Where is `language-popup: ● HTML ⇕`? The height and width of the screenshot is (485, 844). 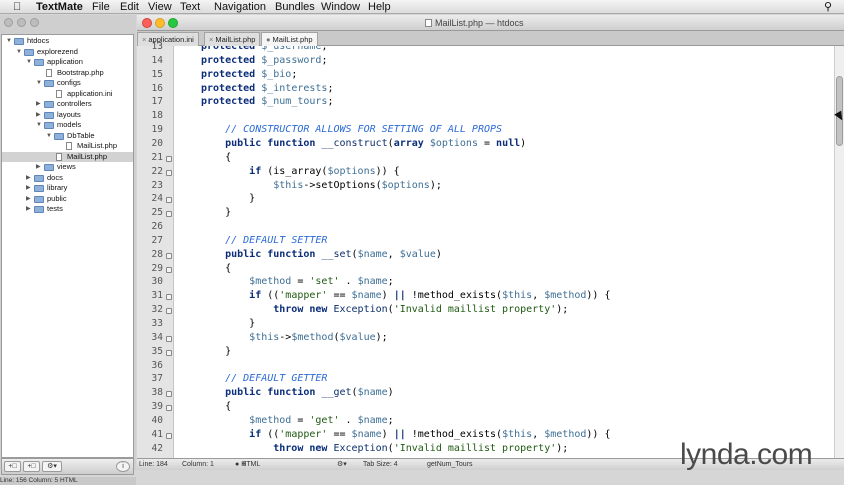
language-popup: ● HTML ⇕ is located at coordinates (247, 465).